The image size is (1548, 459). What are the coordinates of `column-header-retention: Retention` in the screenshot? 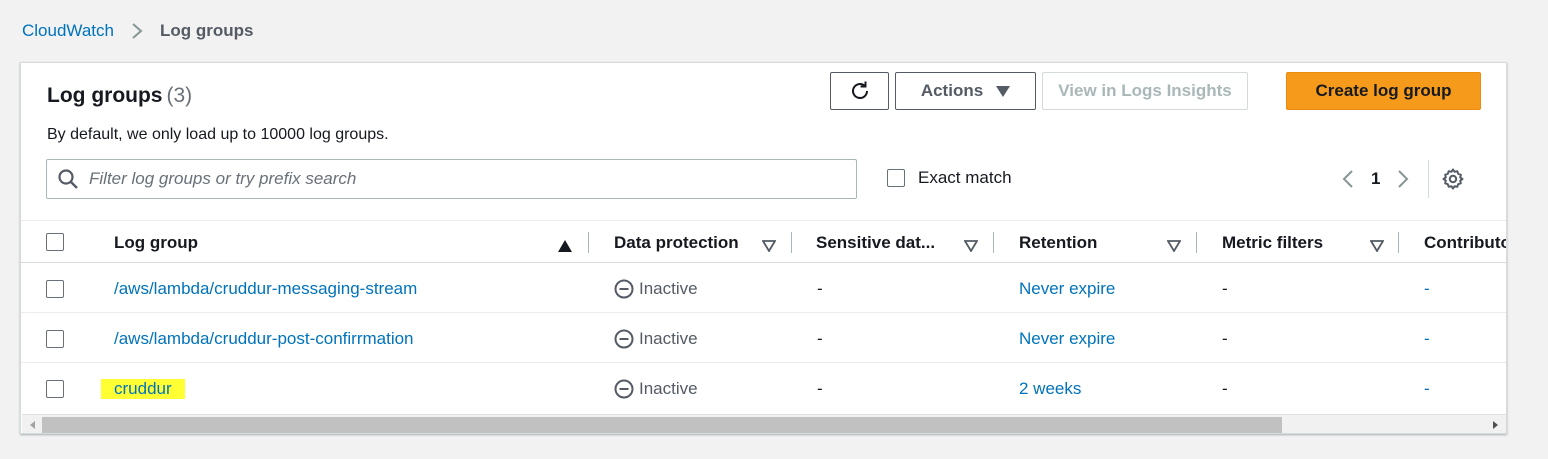 It's located at (1104, 242).